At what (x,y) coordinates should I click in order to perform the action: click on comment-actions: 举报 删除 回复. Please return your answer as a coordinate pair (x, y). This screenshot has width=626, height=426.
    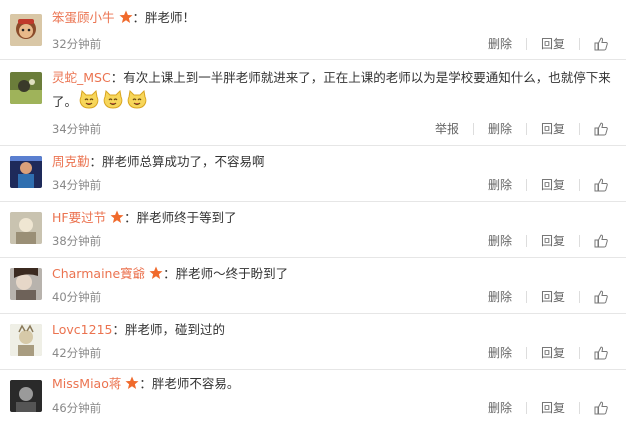
    Looking at the image, I should click on (521, 129).